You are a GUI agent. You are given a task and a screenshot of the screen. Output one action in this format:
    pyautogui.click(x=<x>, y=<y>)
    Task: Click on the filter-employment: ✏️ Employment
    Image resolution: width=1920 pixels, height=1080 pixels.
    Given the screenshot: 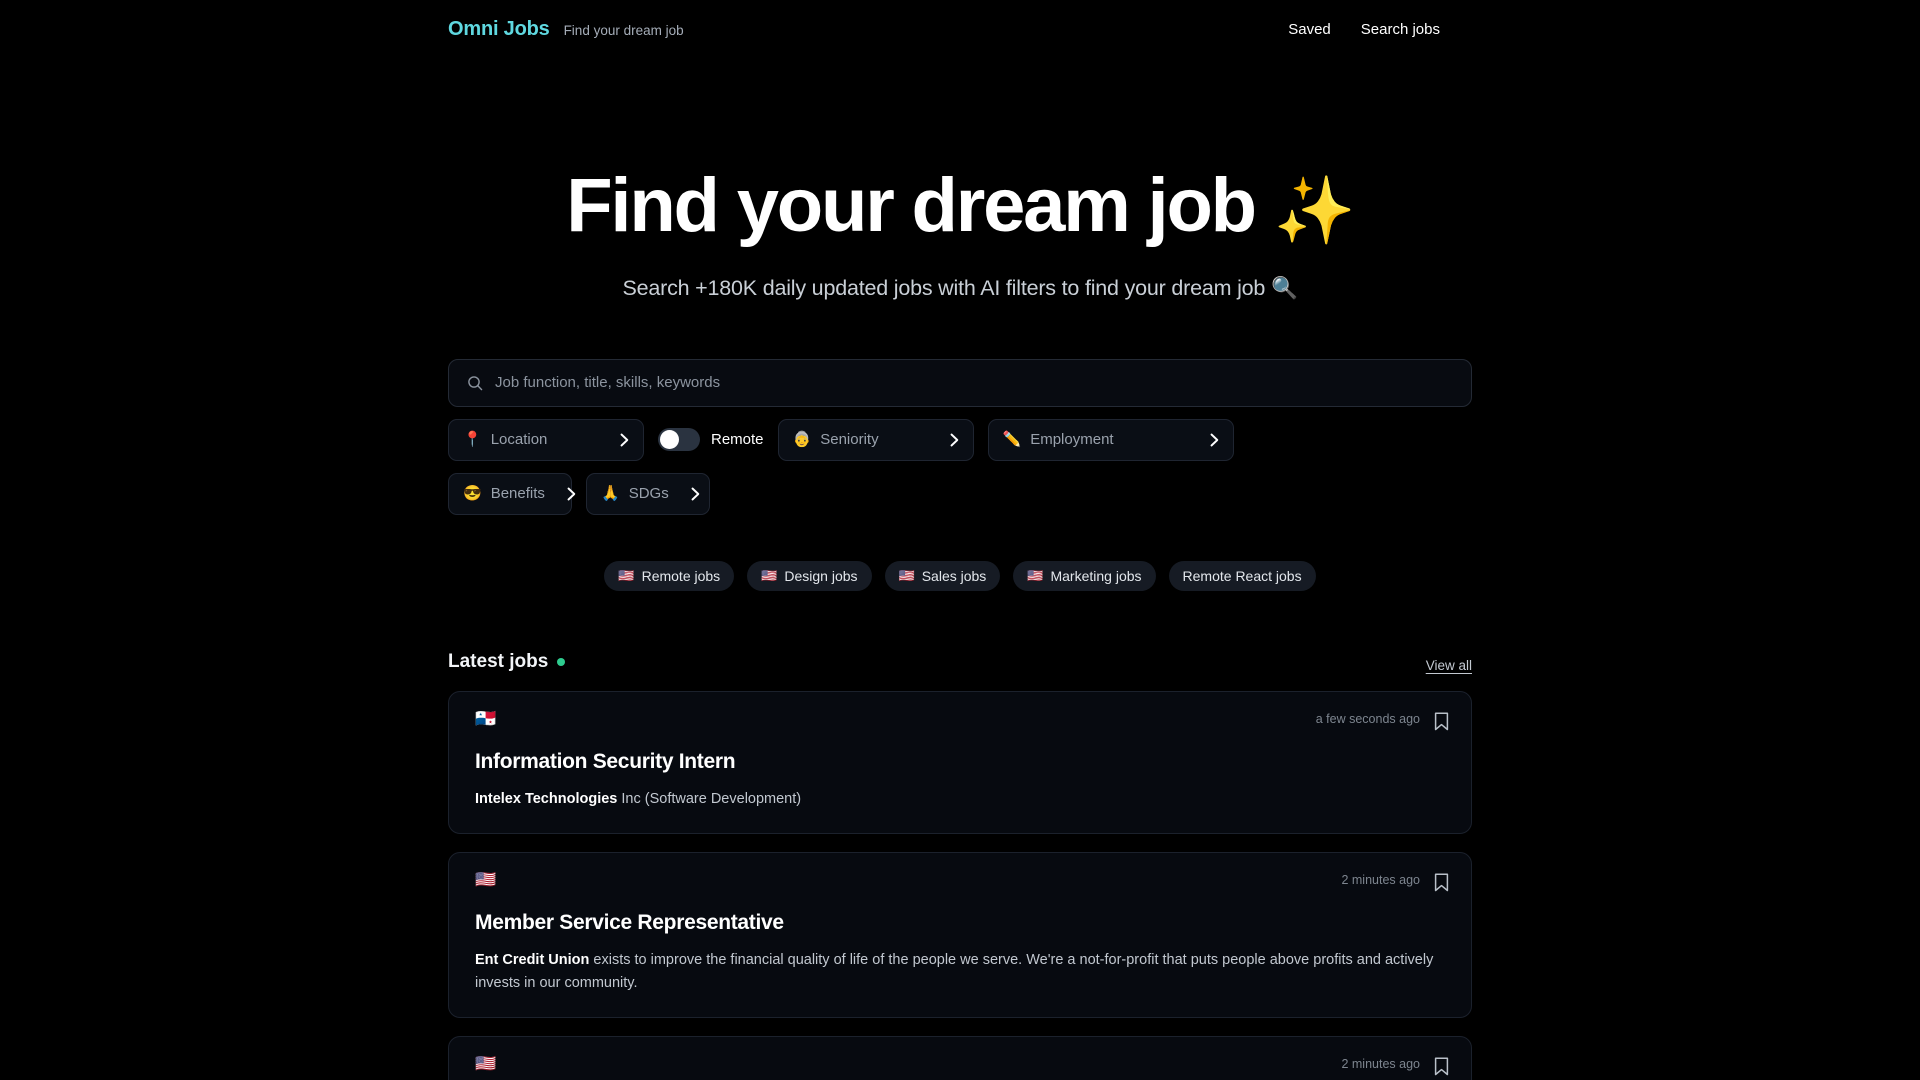 What is the action you would take?
    pyautogui.click(x=1110, y=439)
    